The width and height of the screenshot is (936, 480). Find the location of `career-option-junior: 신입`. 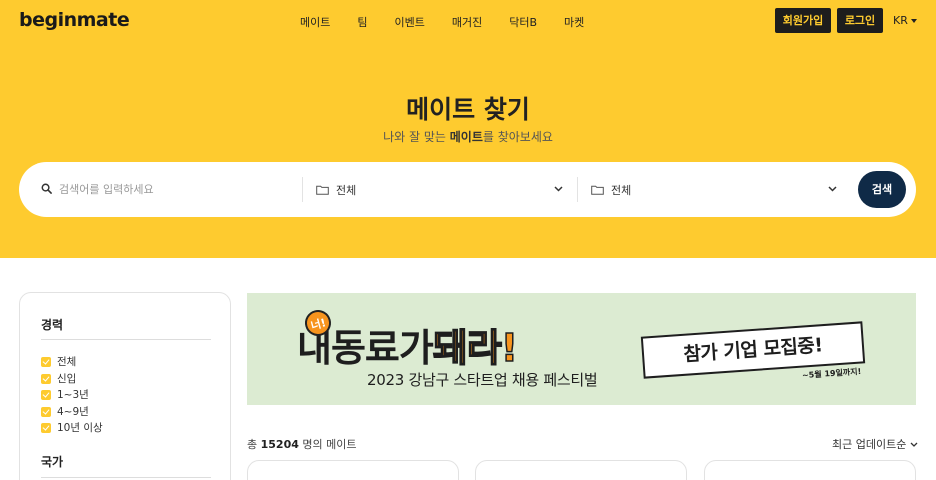

career-option-junior: 신입 is located at coordinates (58, 378).